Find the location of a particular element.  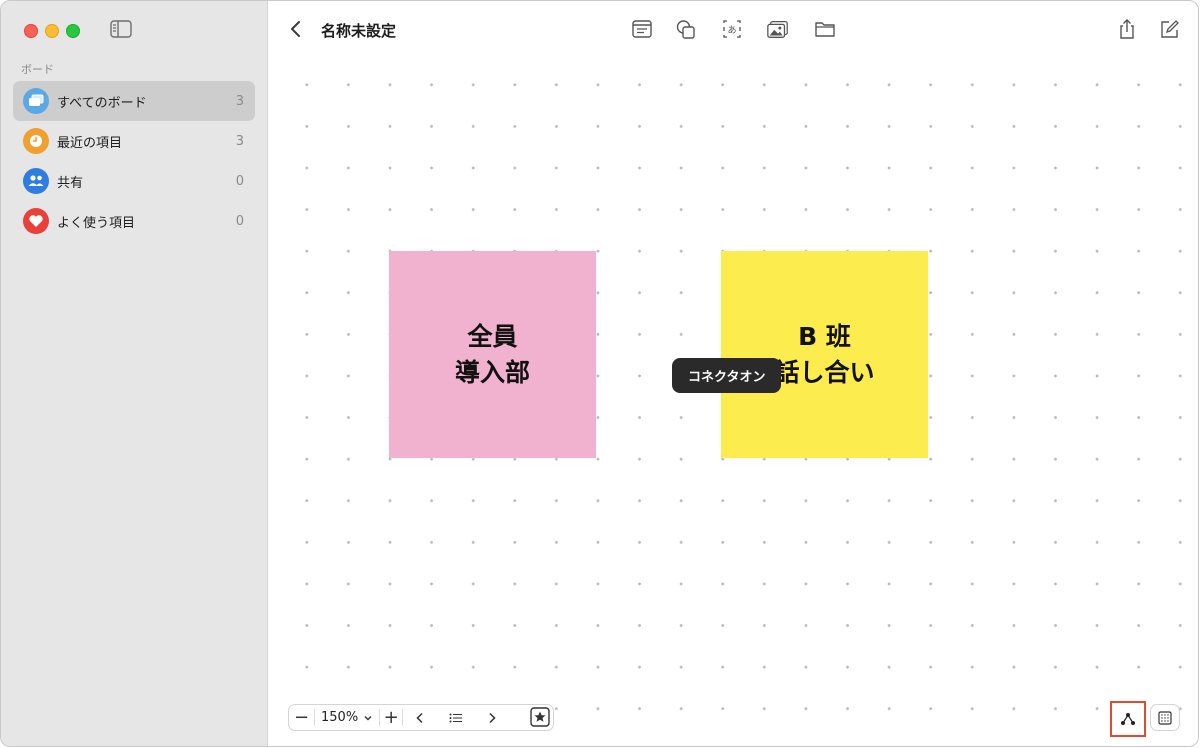

zoom-level-select: 150% is located at coordinates (347, 717).